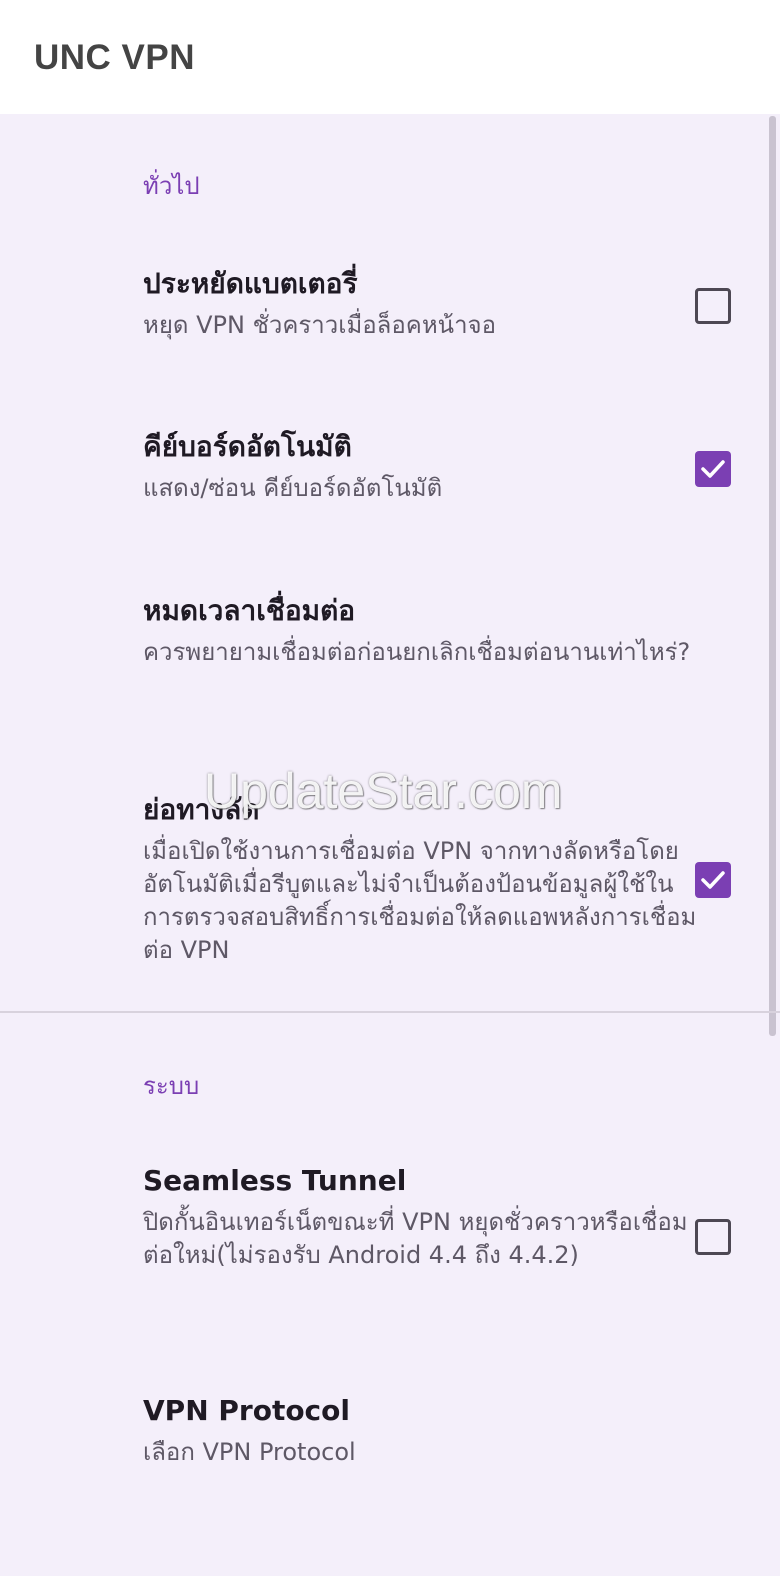  What do you see at coordinates (246, 1410) in the screenshot?
I see `pref-title: VPN Protocol` at bounding box center [246, 1410].